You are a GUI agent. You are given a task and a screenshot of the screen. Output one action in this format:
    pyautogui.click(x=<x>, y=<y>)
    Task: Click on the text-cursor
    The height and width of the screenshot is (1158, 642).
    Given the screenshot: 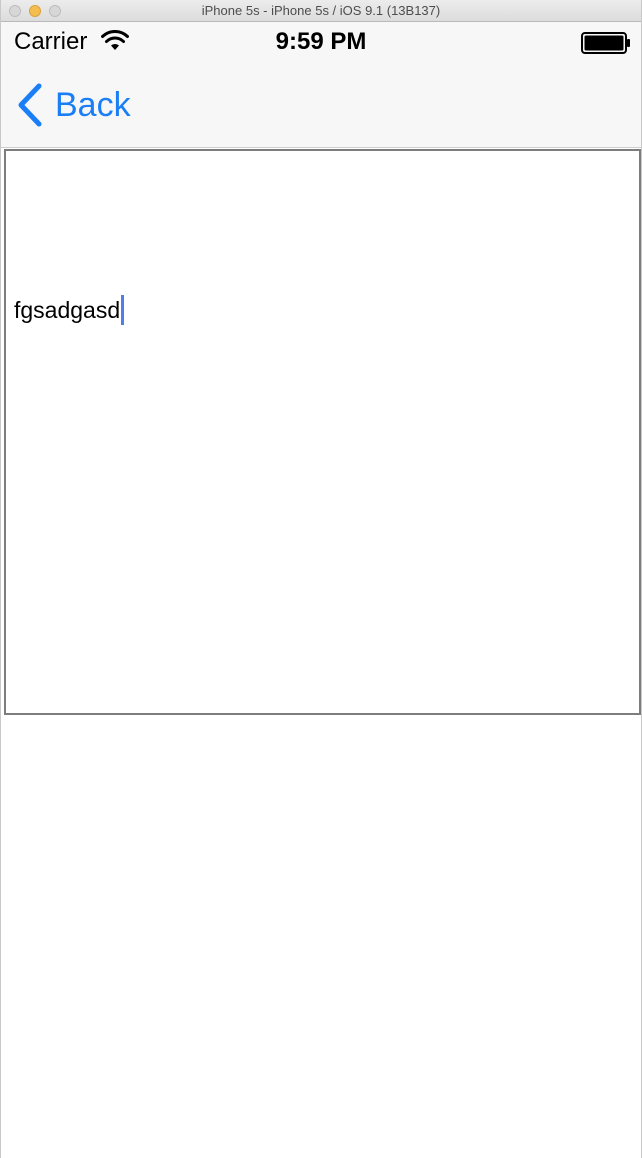 What is the action you would take?
    pyautogui.click(x=123, y=310)
    